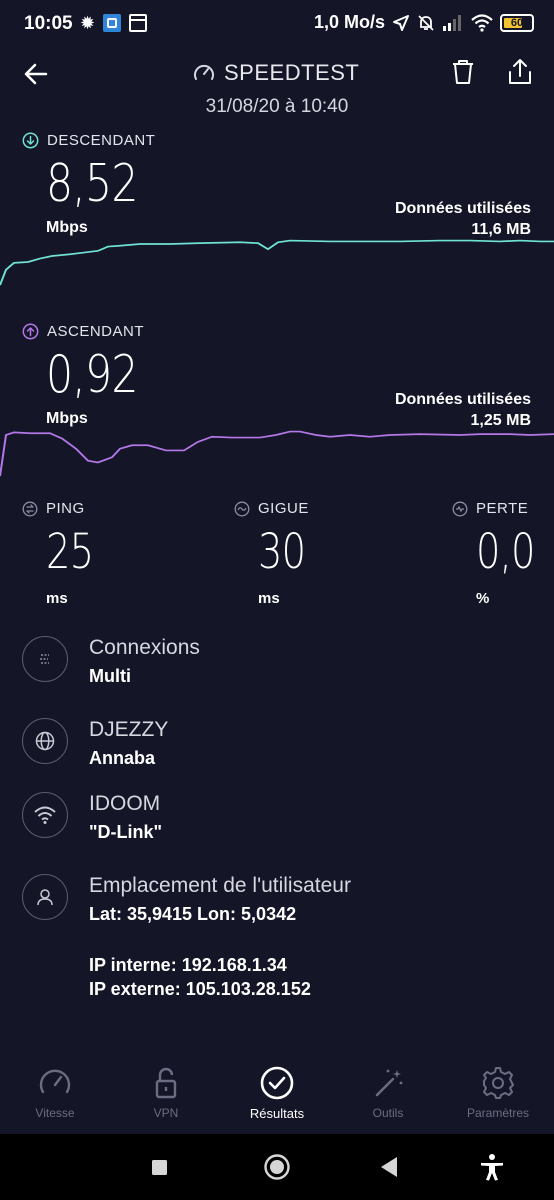 The height and width of the screenshot is (1200, 554). I want to click on back-triangle-icon, so click(389, 1167).